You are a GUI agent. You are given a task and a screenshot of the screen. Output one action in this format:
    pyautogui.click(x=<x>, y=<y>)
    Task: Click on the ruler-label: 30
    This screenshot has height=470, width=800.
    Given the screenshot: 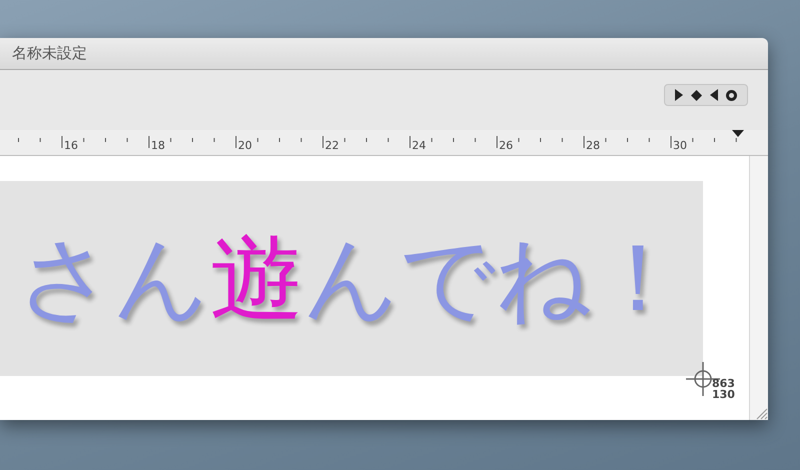 What is the action you would take?
    pyautogui.click(x=680, y=145)
    